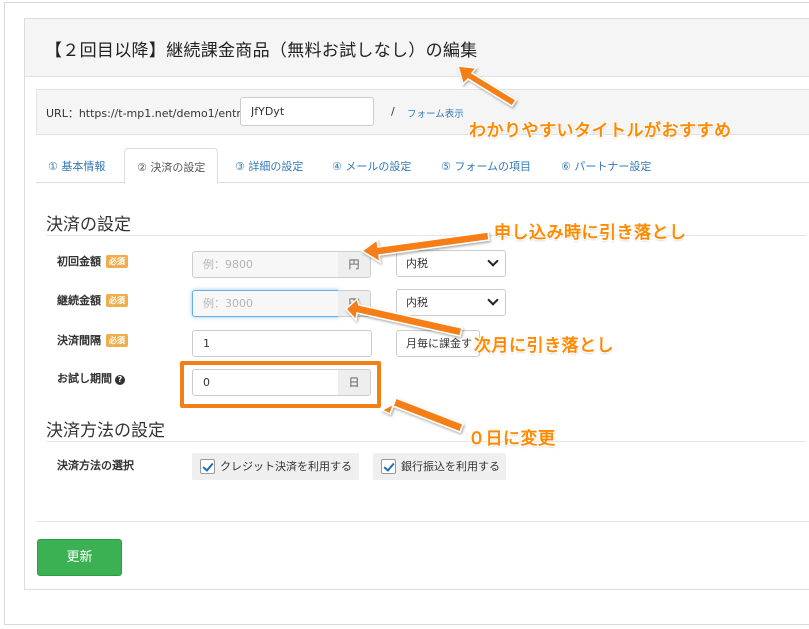 This screenshot has width=809, height=629. What do you see at coordinates (275, 466) in the screenshot?
I see `credit-card-checkbox: クレジット決済を利用する` at bounding box center [275, 466].